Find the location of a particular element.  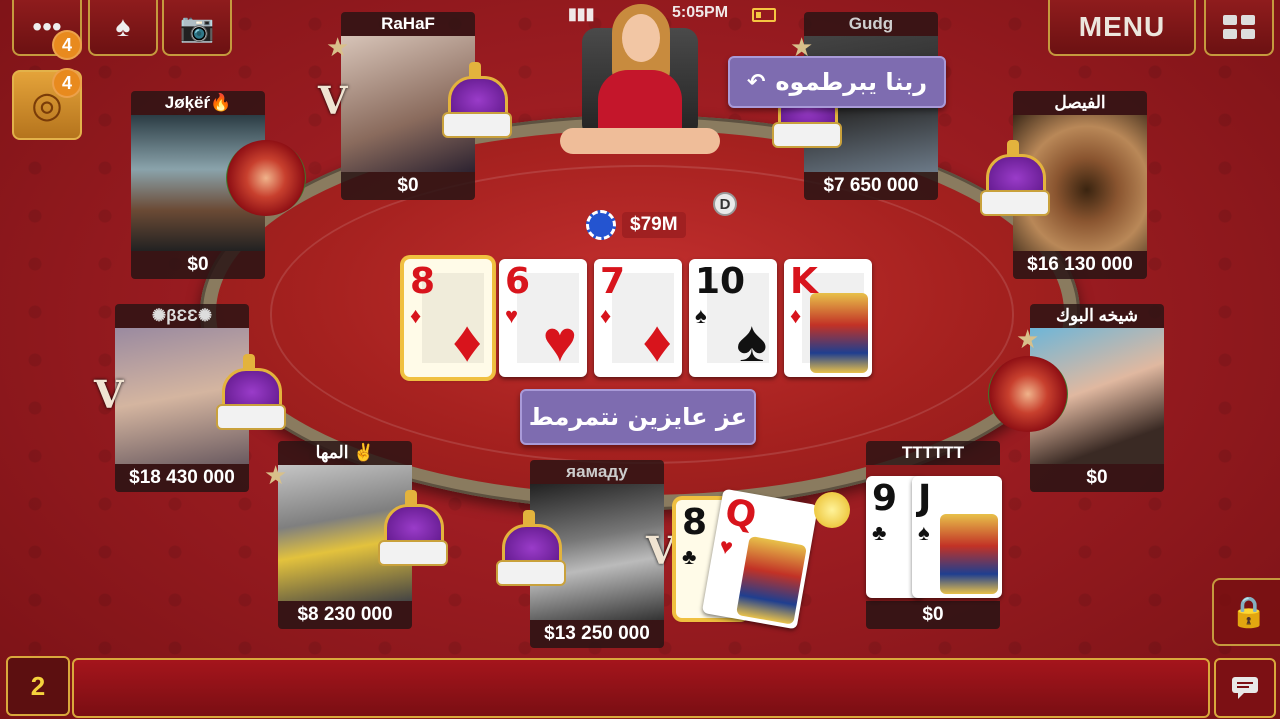

layout-button is located at coordinates (1239, 28).